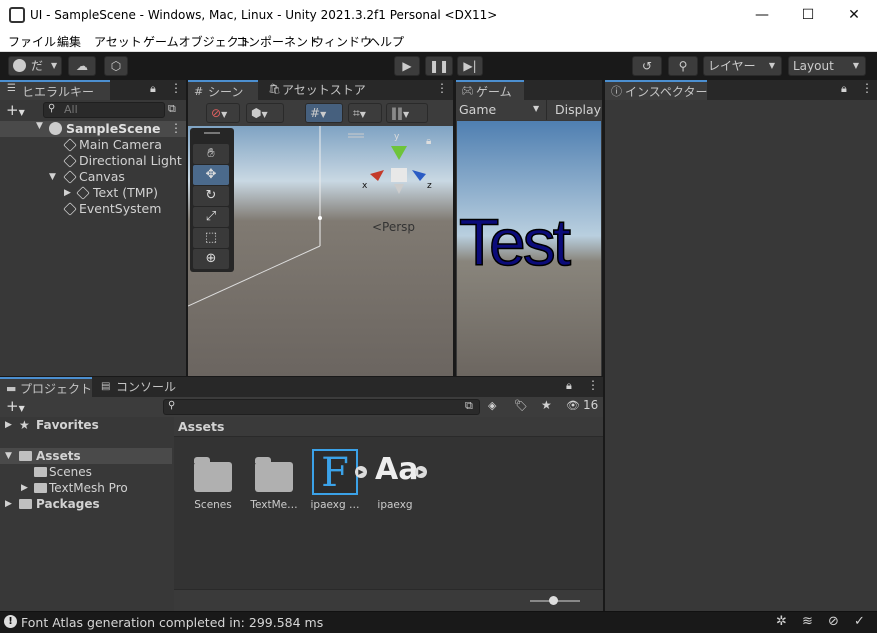 The image size is (877, 633). I want to click on increment-snap-dropdown: ⌗▼, so click(365, 113).